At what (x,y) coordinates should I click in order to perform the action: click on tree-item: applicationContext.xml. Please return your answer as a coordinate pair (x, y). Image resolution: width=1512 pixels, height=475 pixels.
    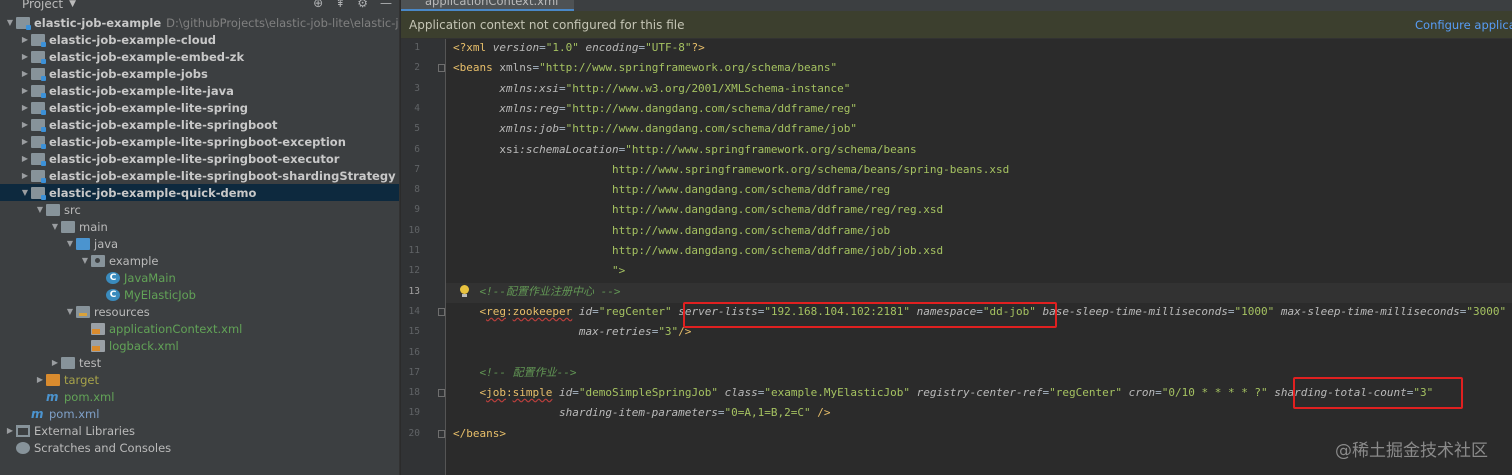
    Looking at the image, I should click on (199, 328).